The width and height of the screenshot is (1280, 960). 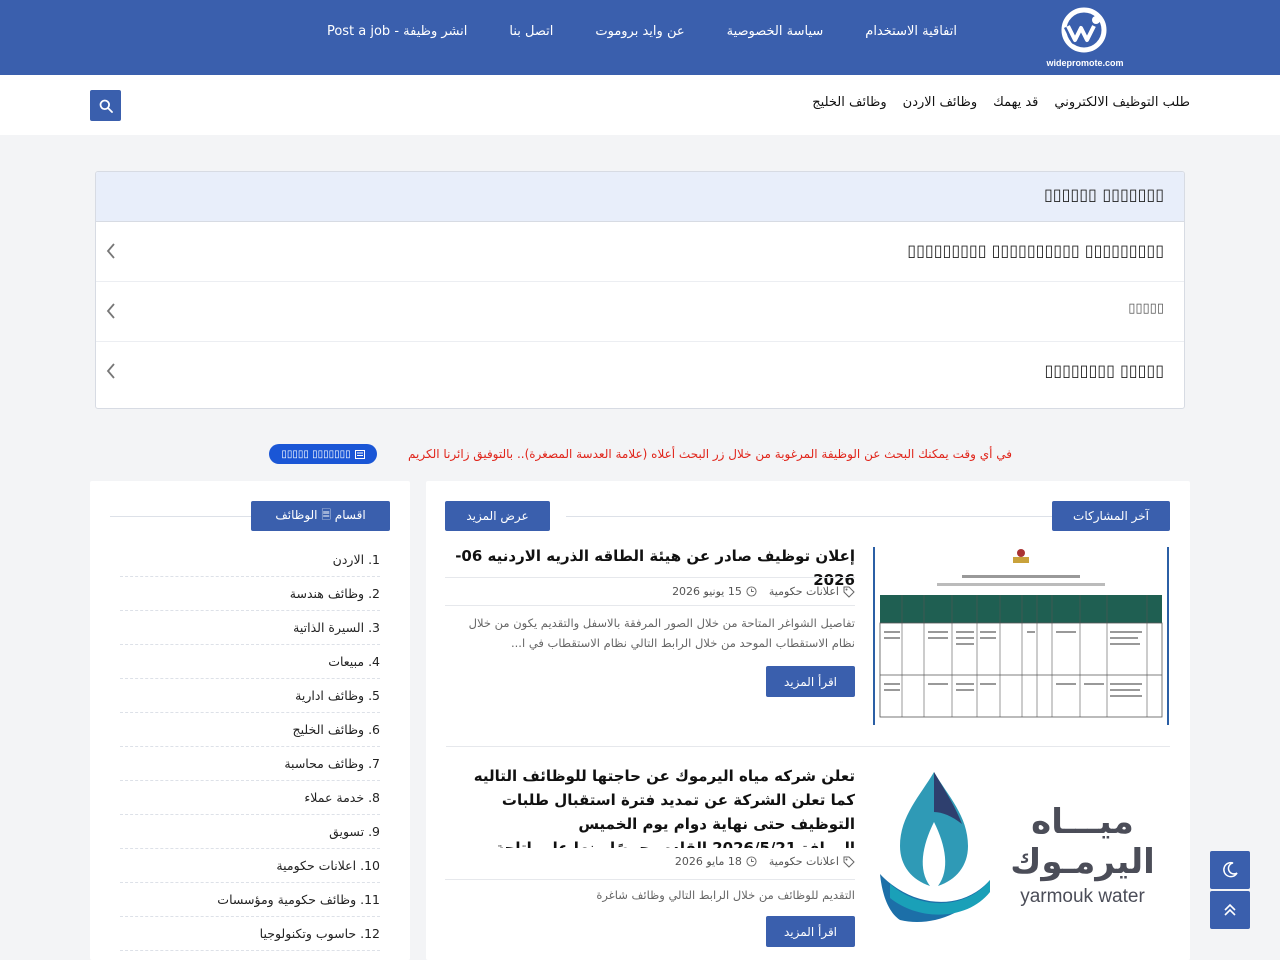 What do you see at coordinates (348, 559) in the screenshot?
I see `category-label: الاردن` at bounding box center [348, 559].